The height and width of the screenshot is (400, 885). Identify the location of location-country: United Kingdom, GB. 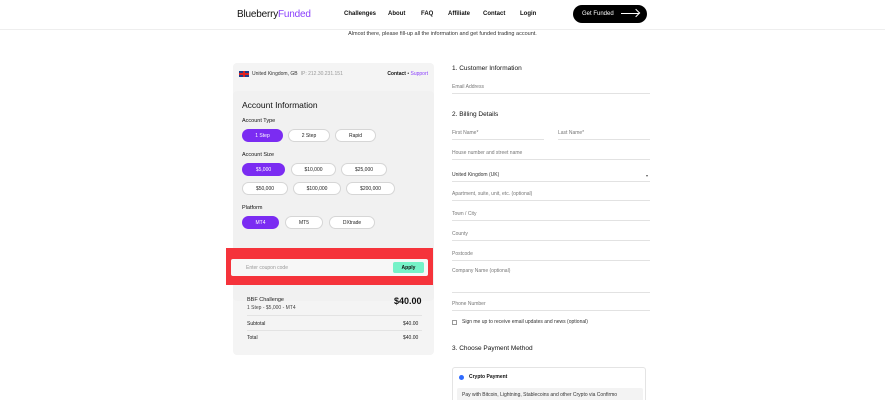
(275, 74).